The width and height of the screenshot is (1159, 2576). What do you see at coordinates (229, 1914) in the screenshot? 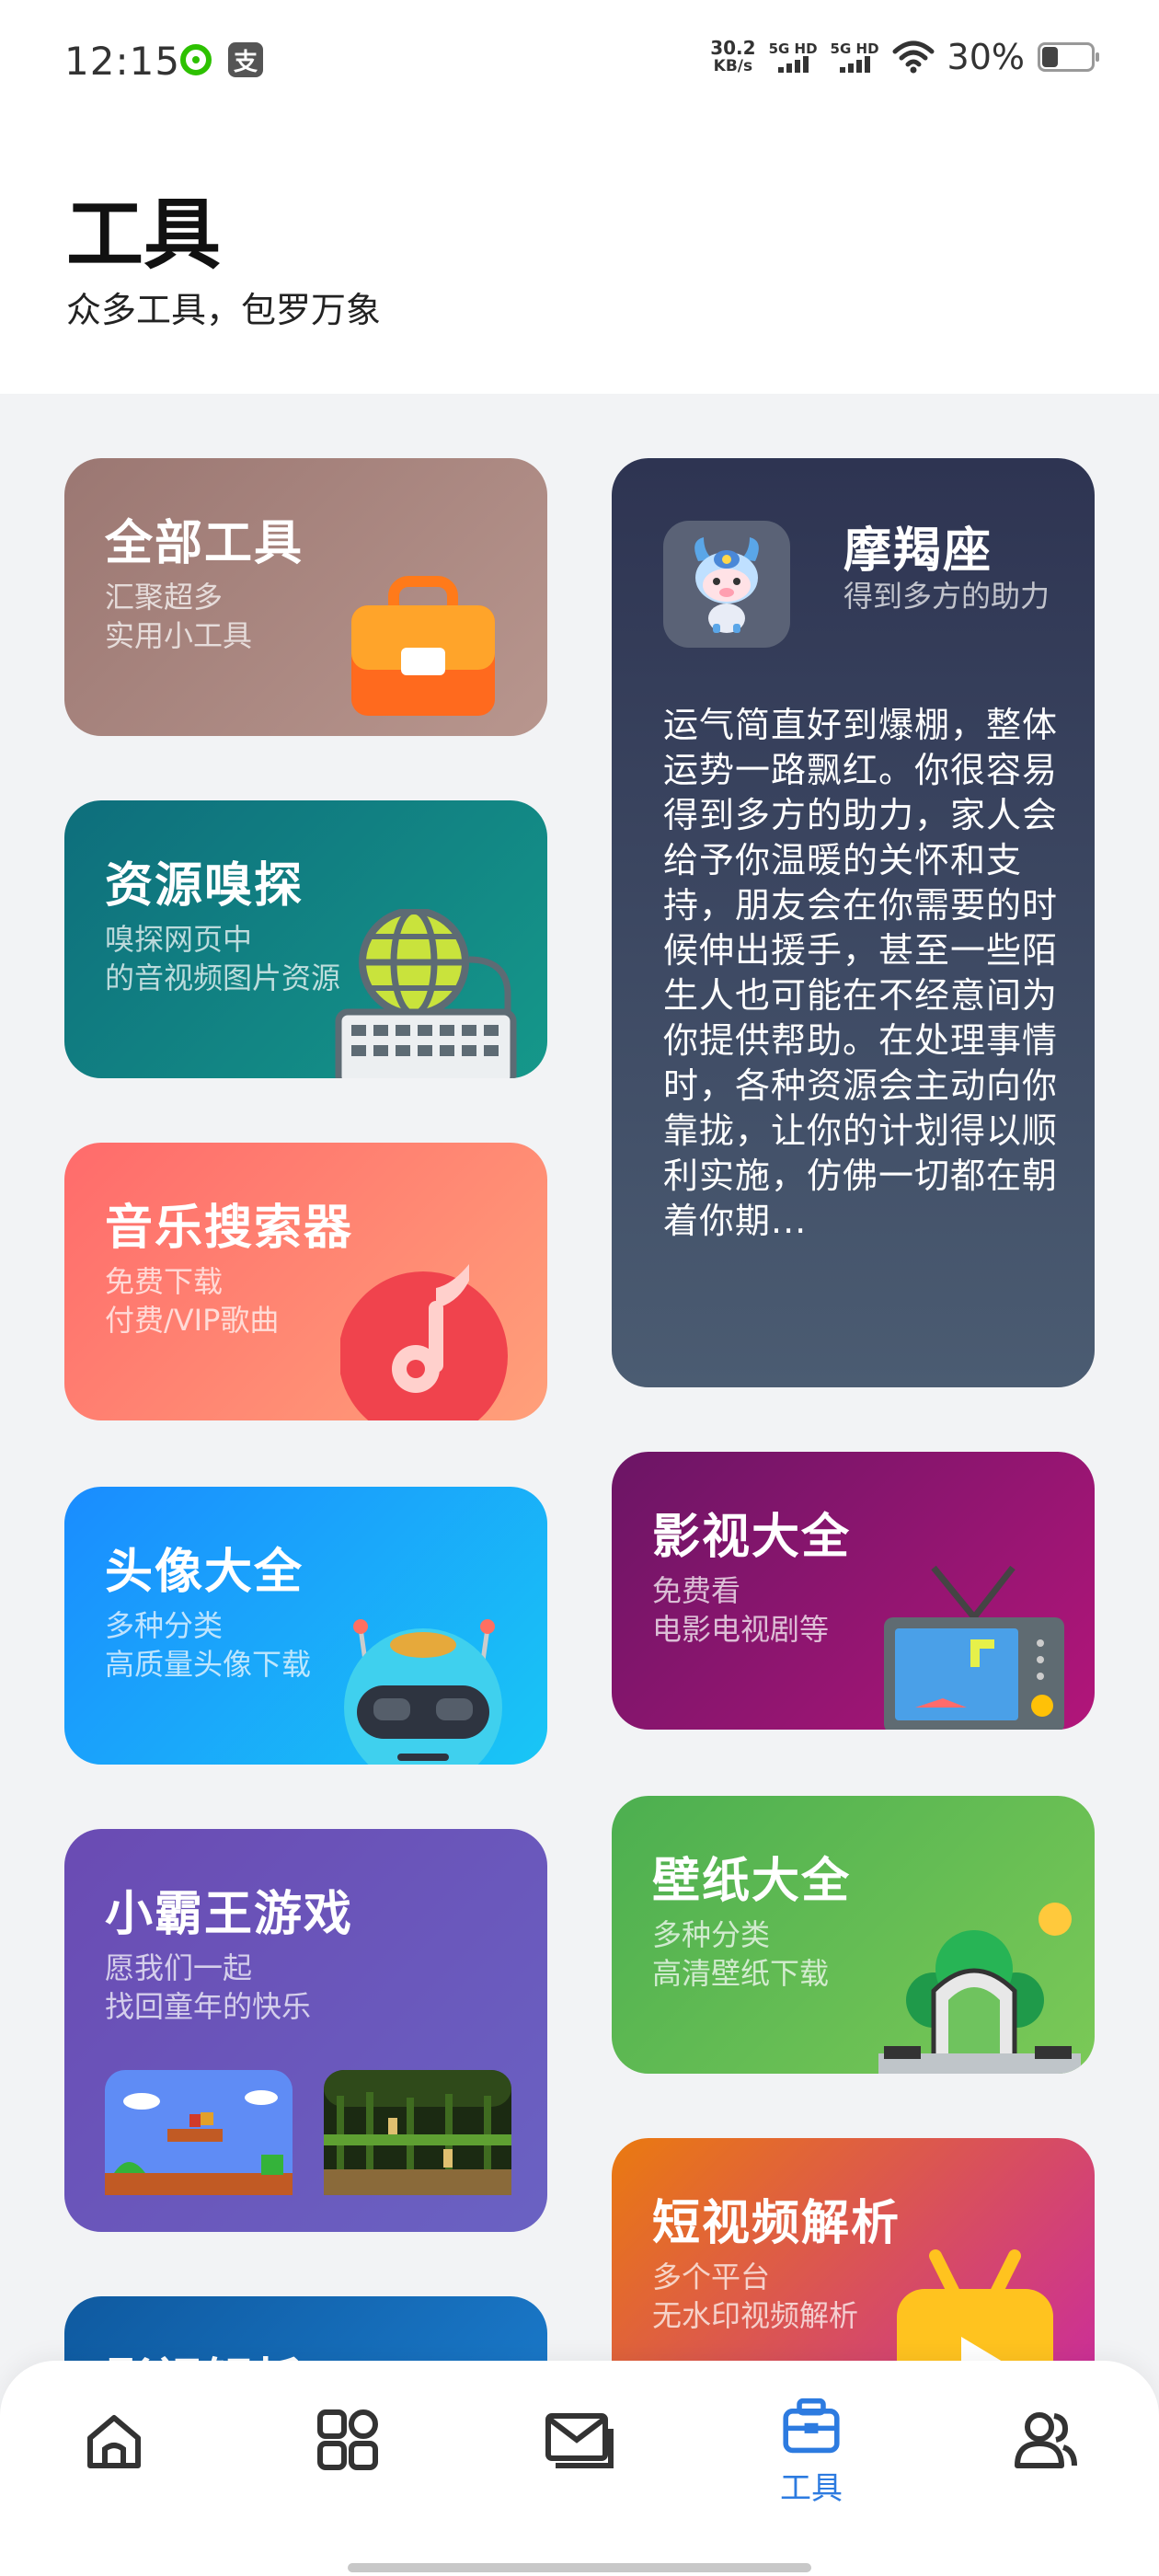
I see `card-title: 小霸王游戏` at bounding box center [229, 1914].